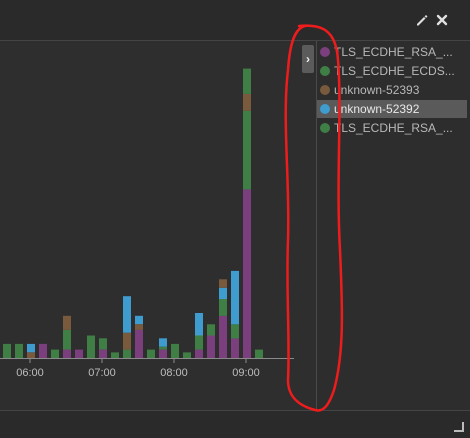 The width and height of the screenshot is (470, 438). I want to click on legend-label: unknown-52392, so click(377, 109).